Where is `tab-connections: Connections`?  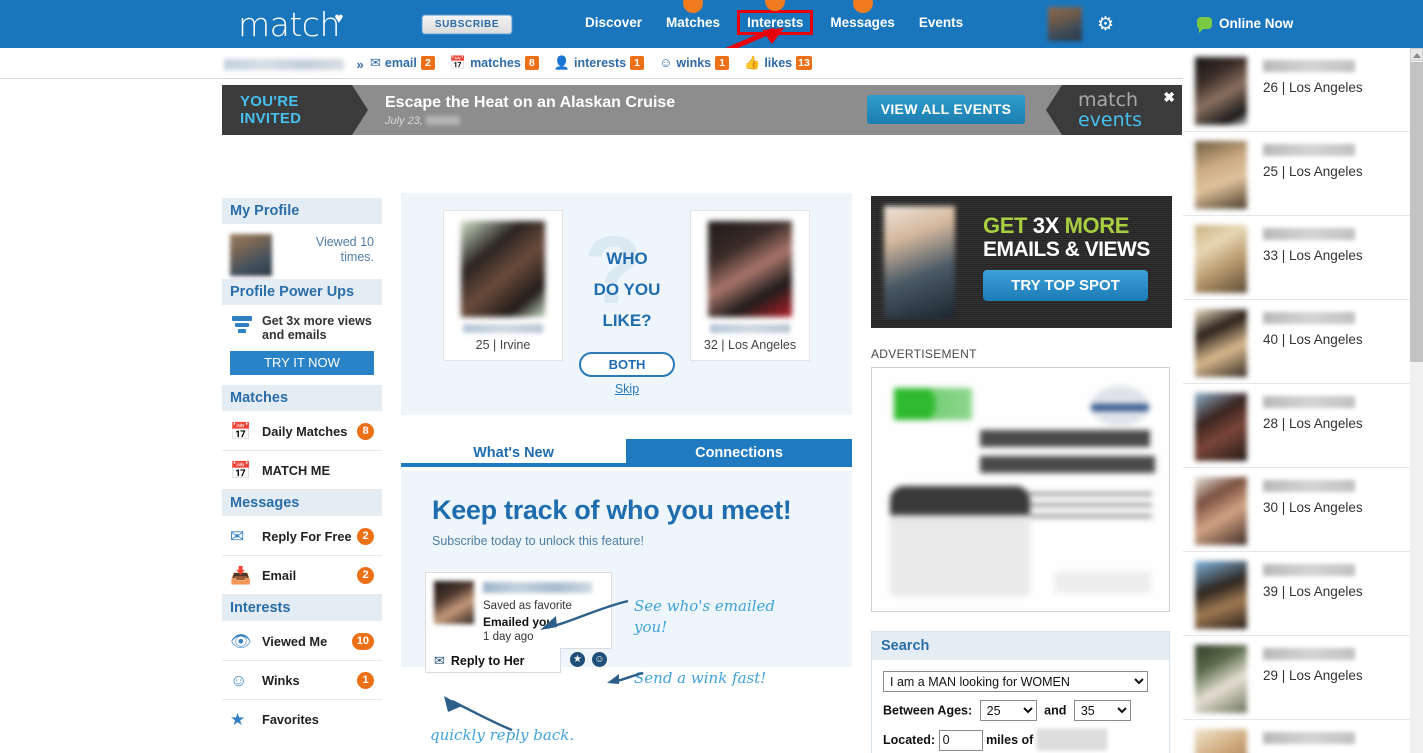 tab-connections: Connections is located at coordinates (739, 453).